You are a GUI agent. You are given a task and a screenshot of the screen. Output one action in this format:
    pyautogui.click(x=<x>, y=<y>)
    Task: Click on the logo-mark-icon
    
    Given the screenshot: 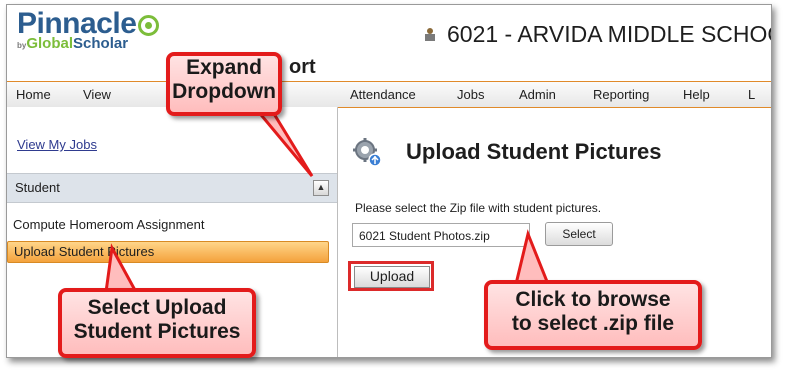 What is the action you would take?
    pyautogui.click(x=149, y=25)
    